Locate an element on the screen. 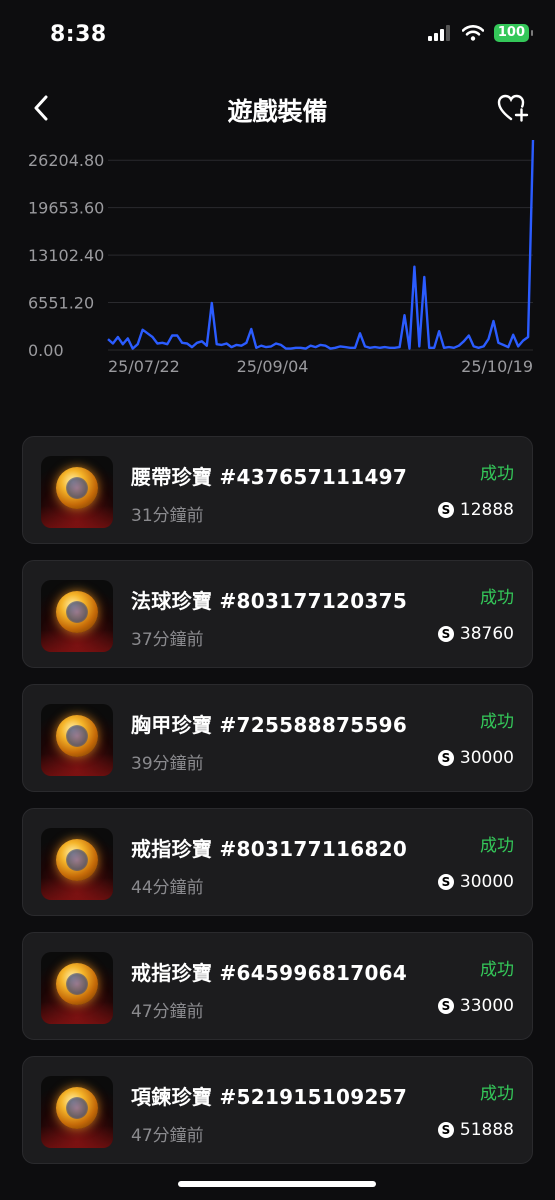  item-time: 39分鐘前 is located at coordinates (167, 764).